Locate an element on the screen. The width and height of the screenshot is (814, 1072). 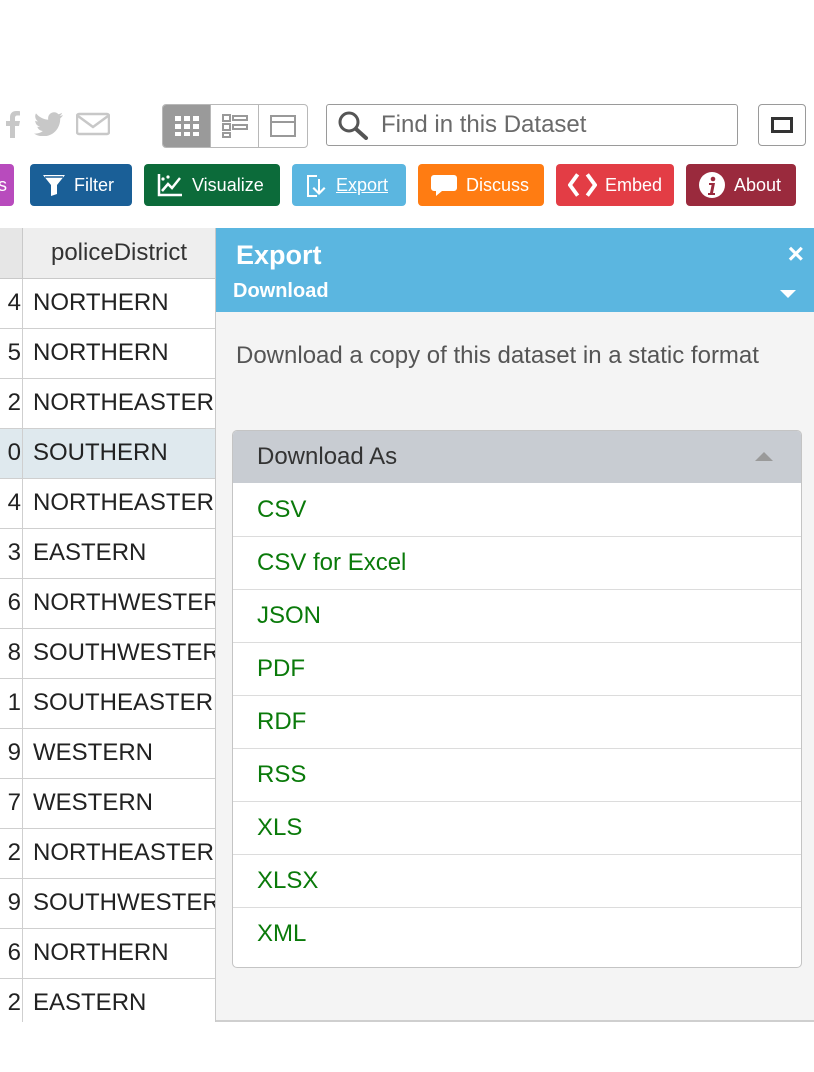
download-as-header: Download As is located at coordinates (517, 457).